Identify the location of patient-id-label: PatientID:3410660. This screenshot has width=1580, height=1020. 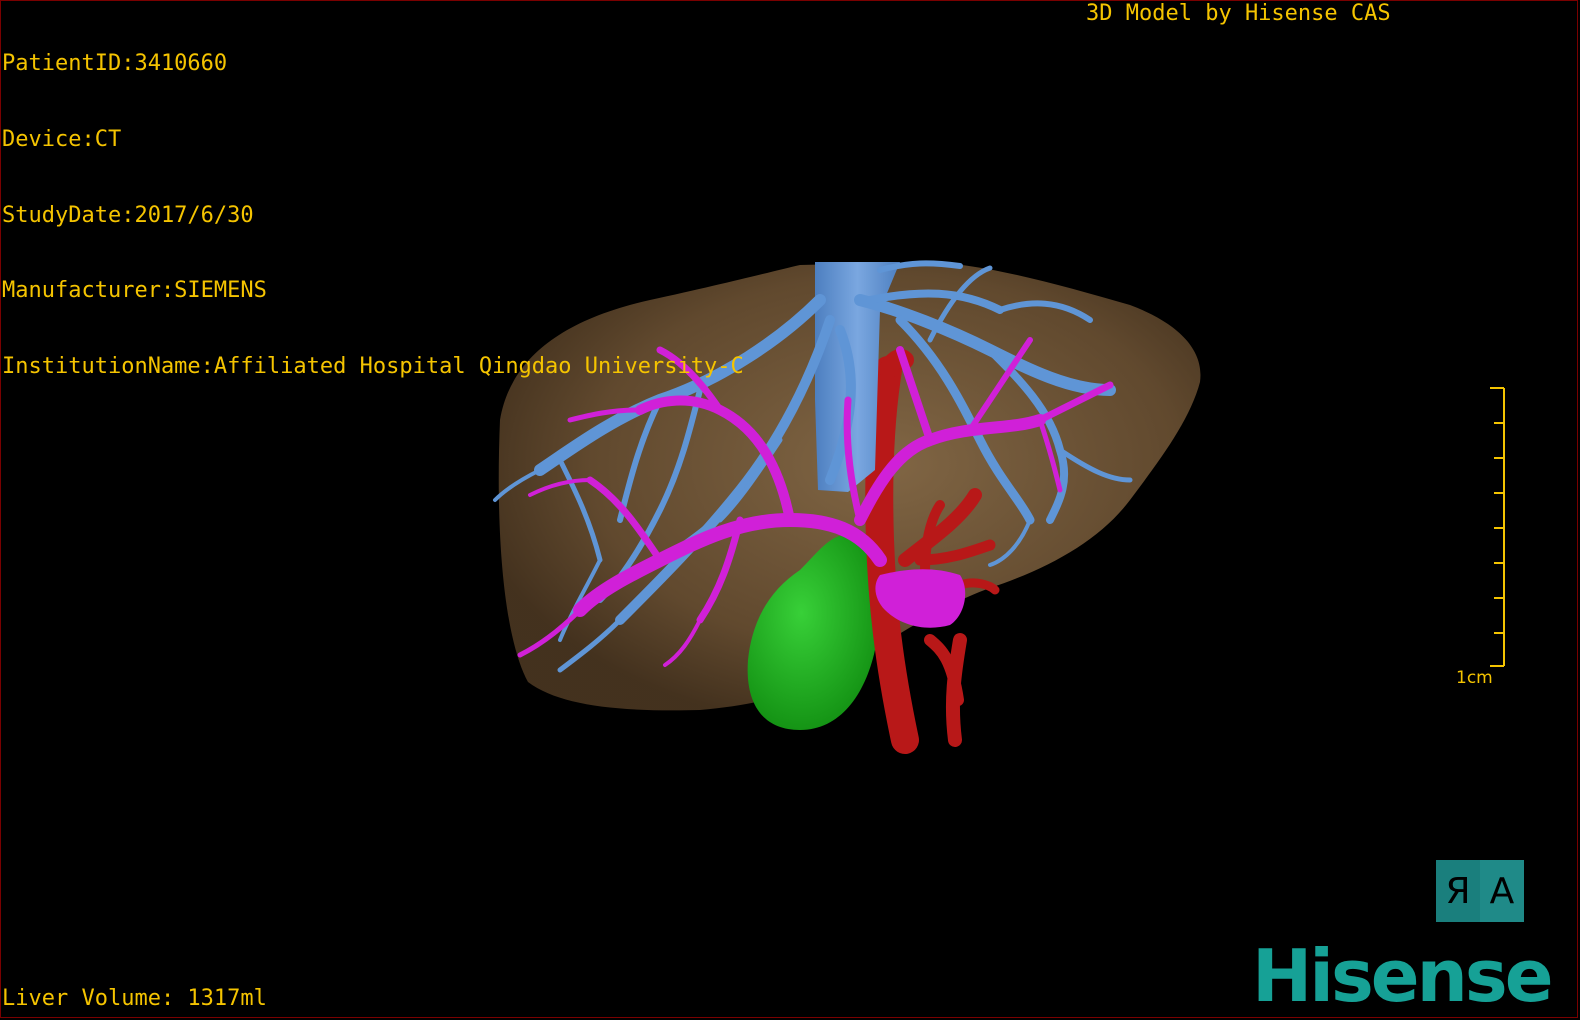
(115, 64).